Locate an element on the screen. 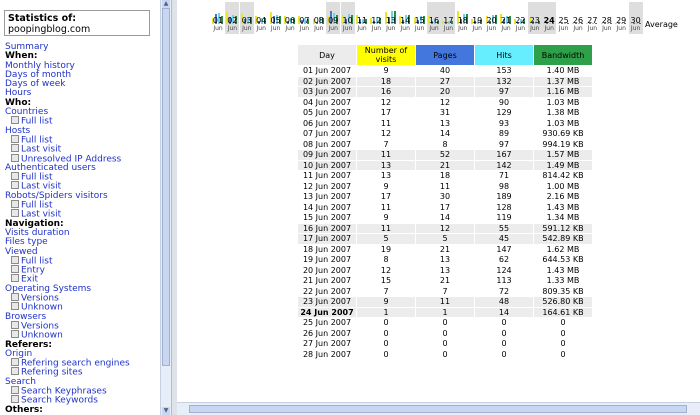 This screenshot has height=415, width=700. day-number: 02 is located at coordinates (232, 20).